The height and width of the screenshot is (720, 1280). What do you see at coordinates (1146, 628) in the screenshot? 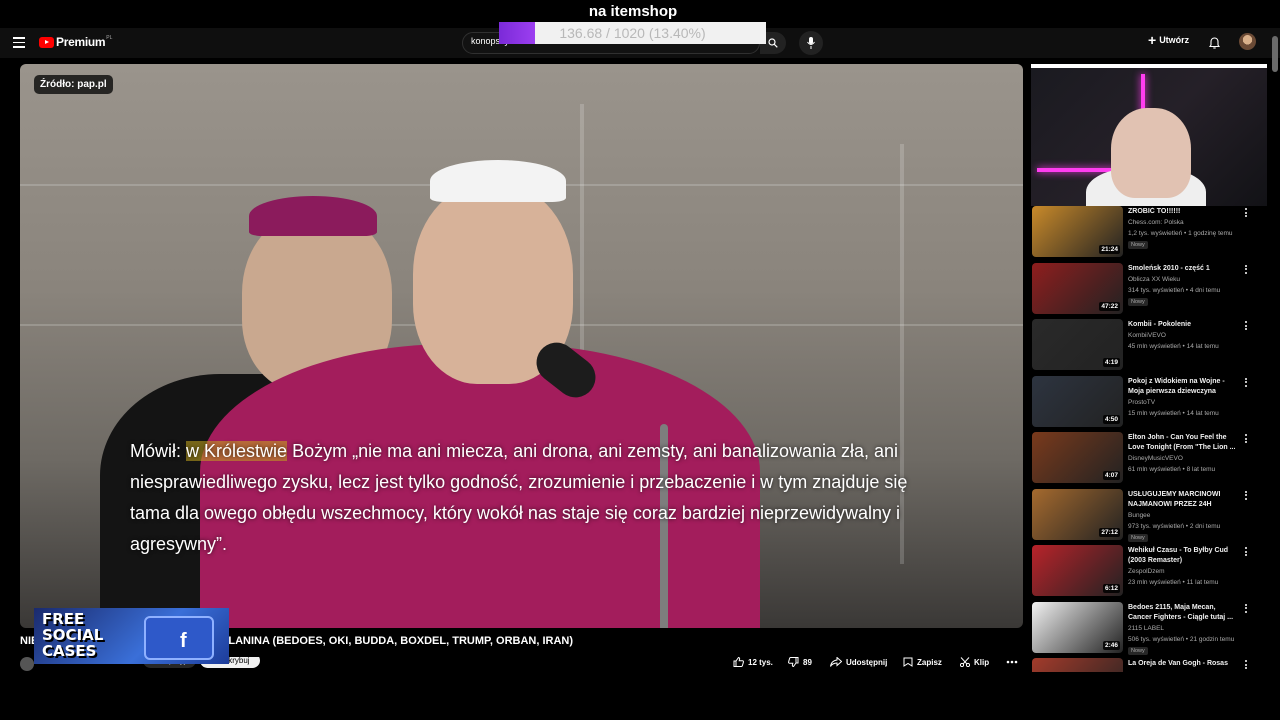
I see `recommendation-channel: 2115 LABEL` at bounding box center [1146, 628].